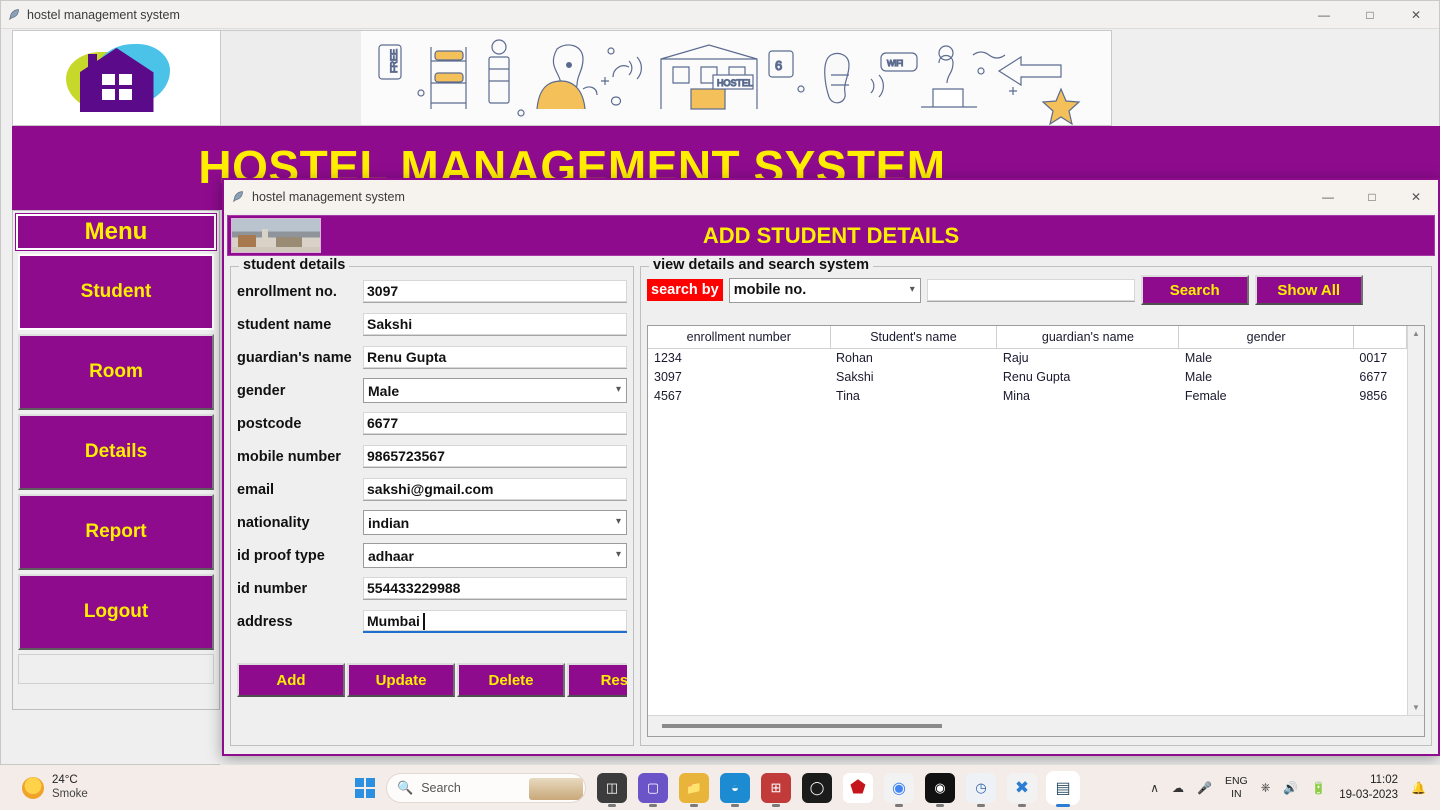 The height and width of the screenshot is (810, 1440). What do you see at coordinates (720, 15) in the screenshot?
I see `main-window-titlebar: hostel management system — □ ✕` at bounding box center [720, 15].